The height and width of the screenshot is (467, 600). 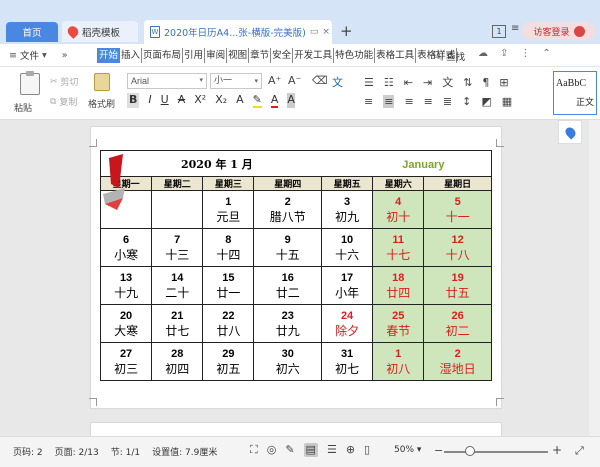 I want to click on clear-format-icon: ⌫, so click(x=320, y=80).